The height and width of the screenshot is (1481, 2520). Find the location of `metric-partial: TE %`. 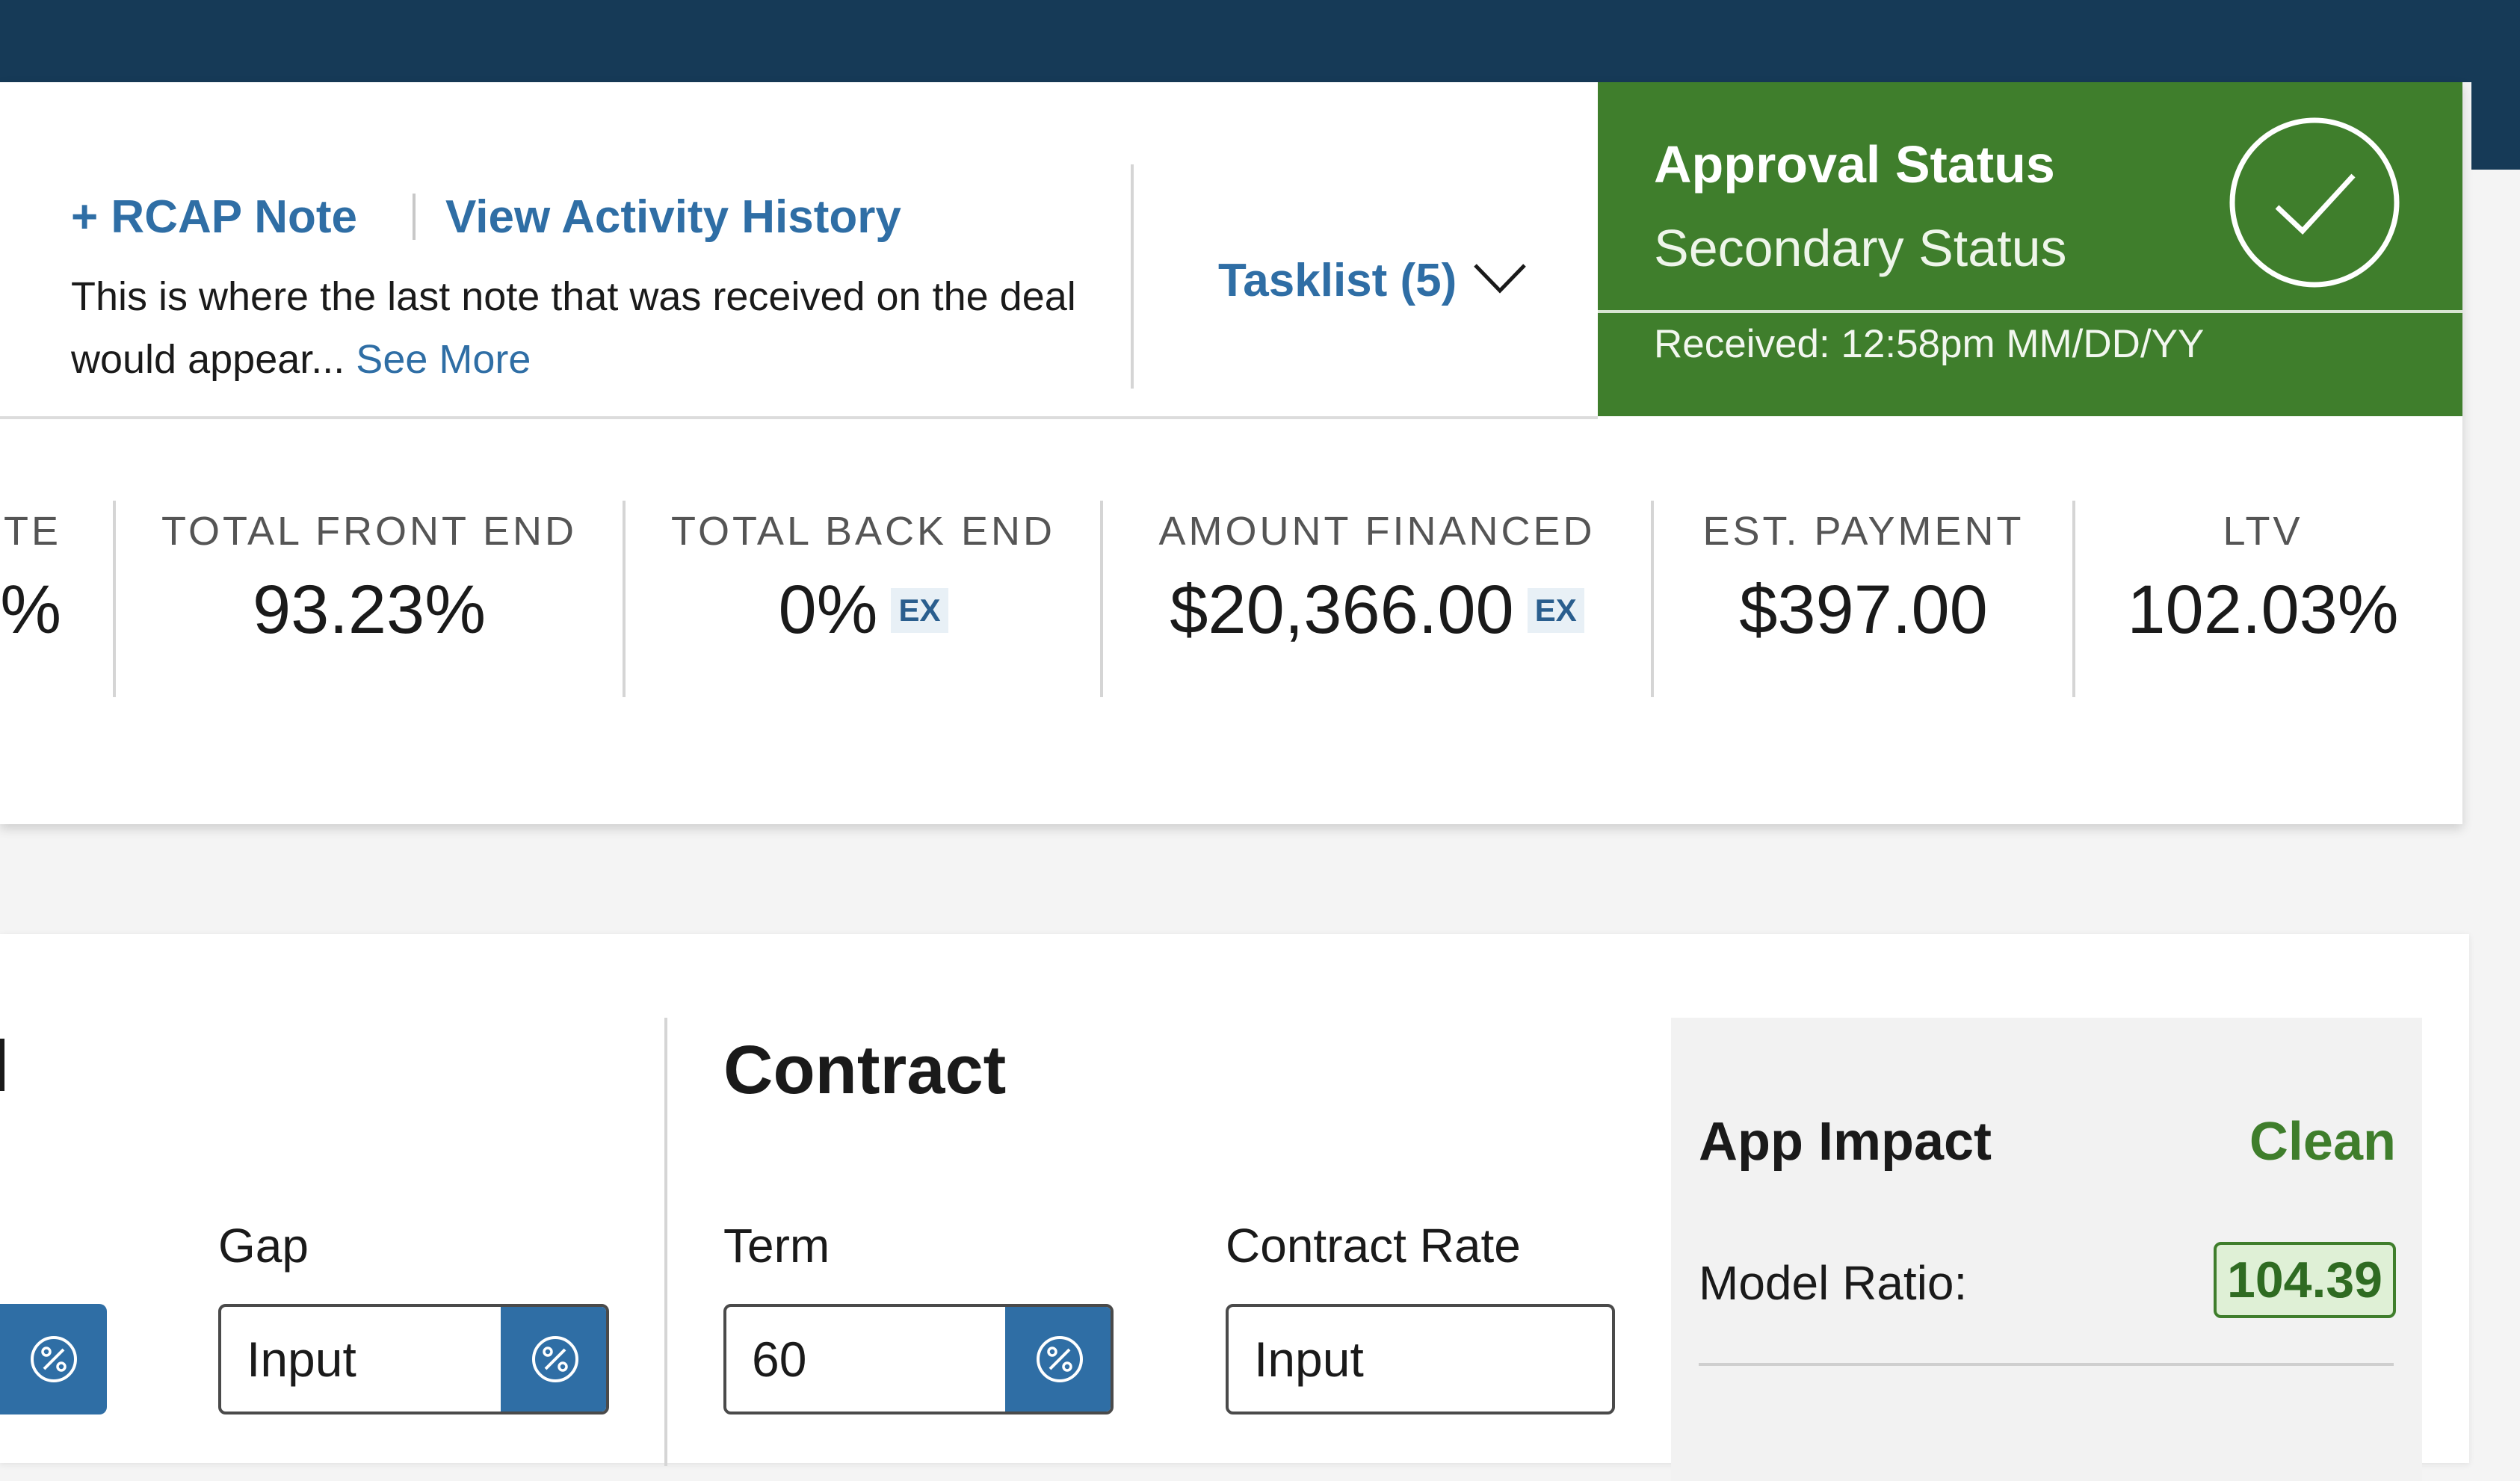

metric-partial: TE % is located at coordinates (30, 578).